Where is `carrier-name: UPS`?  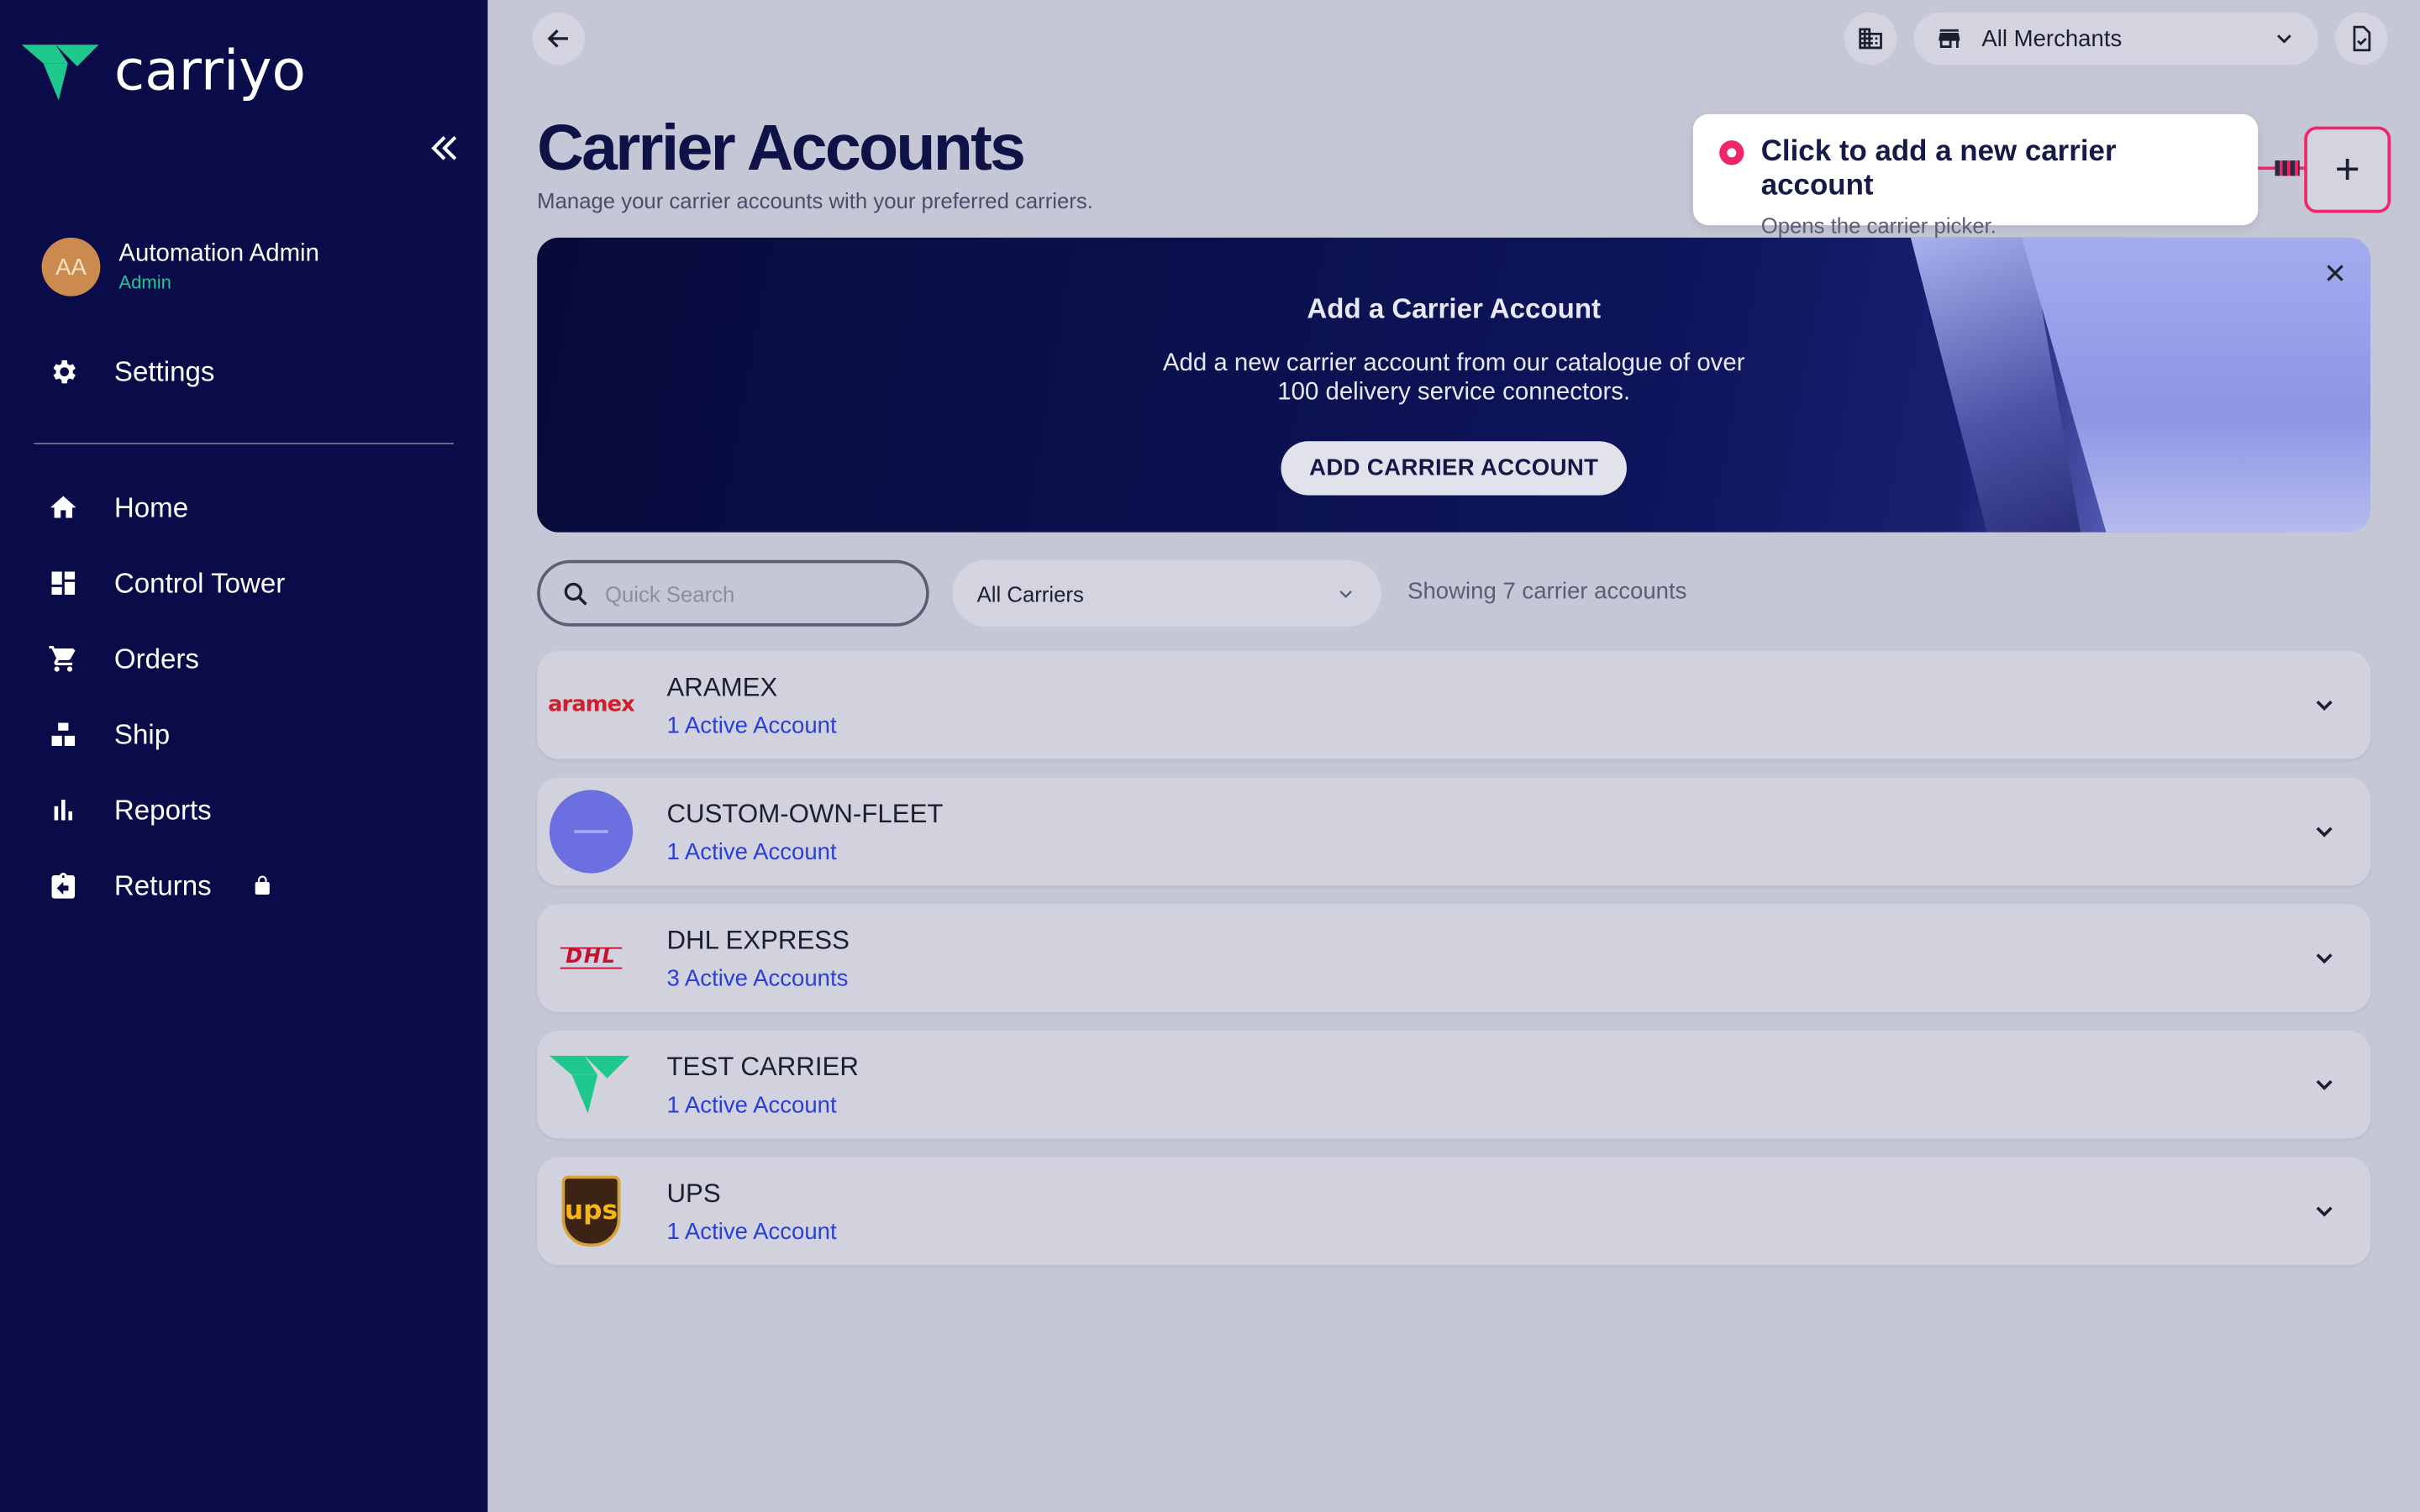 carrier-name: UPS is located at coordinates (693, 1194).